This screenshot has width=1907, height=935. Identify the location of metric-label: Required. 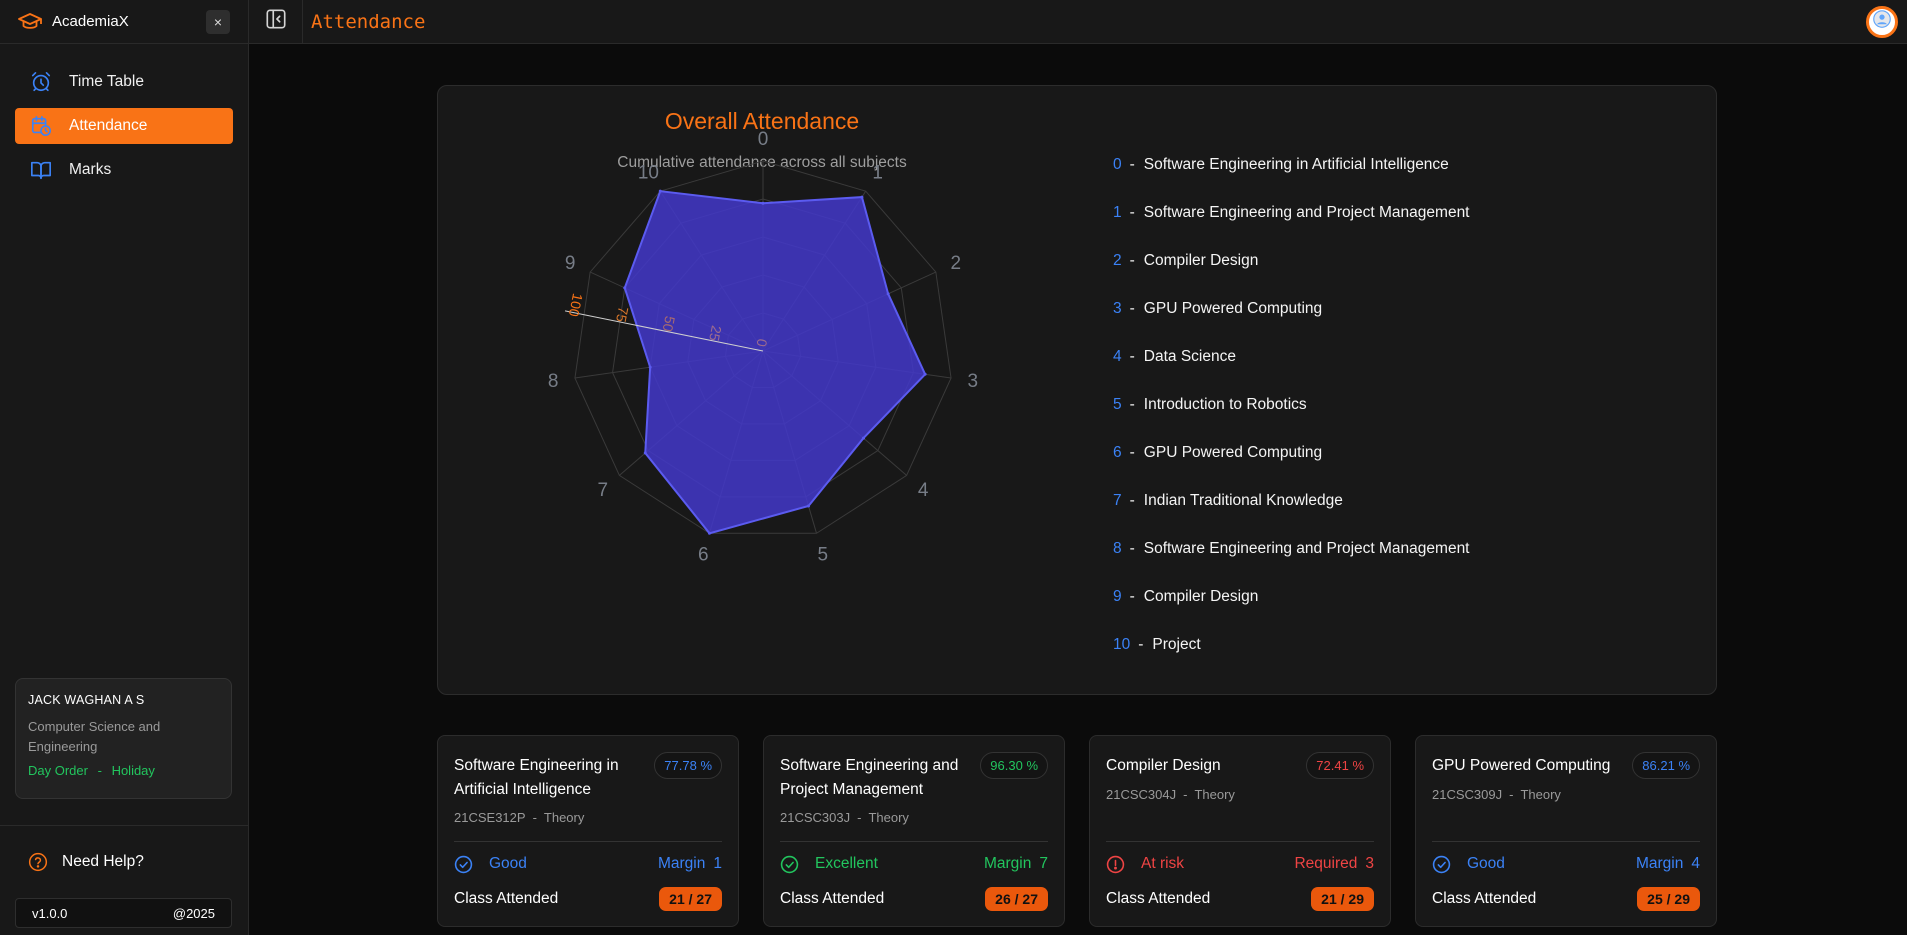
(1326, 863).